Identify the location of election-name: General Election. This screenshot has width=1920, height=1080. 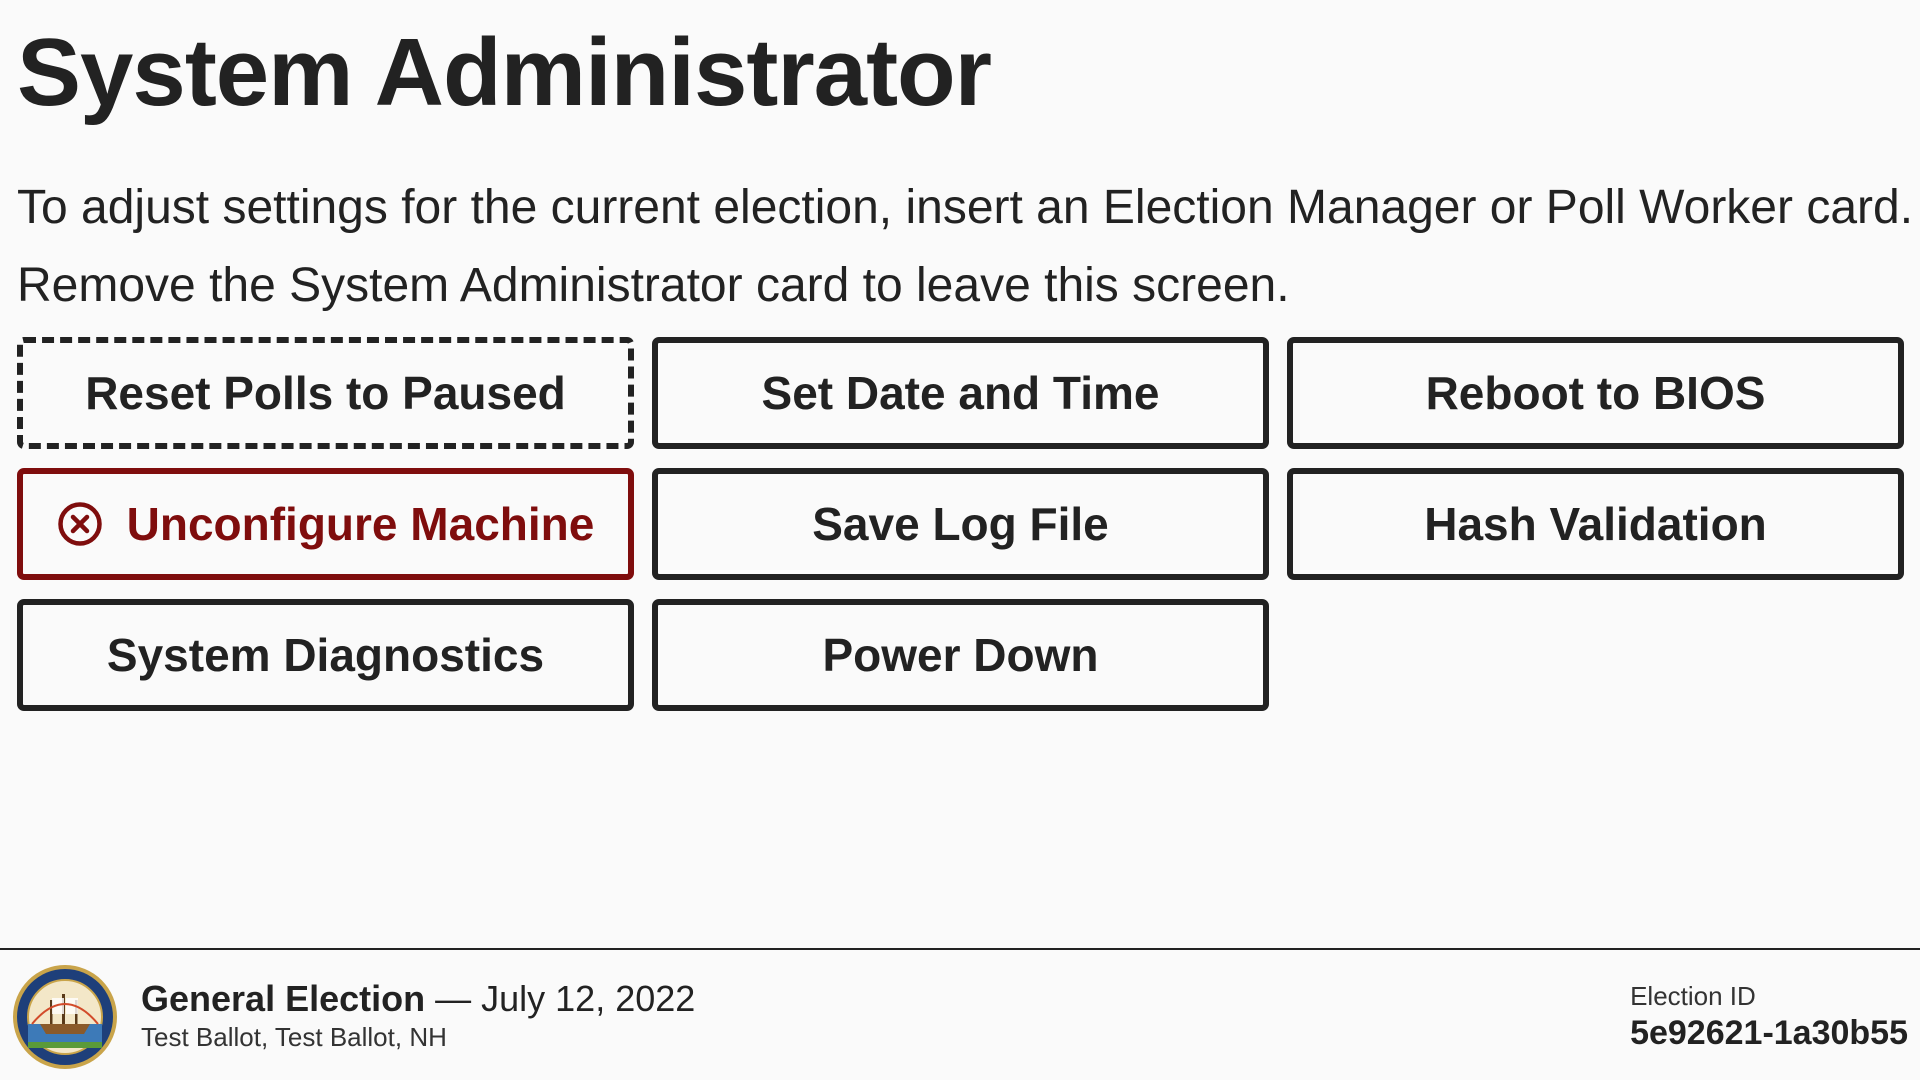
(283, 998).